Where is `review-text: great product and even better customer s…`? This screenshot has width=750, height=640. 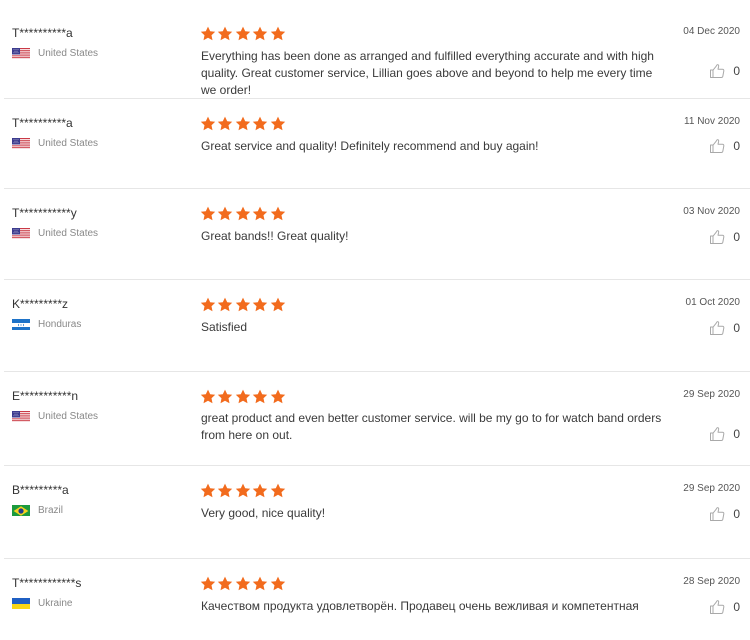
review-text: great product and even better customer s… is located at coordinates (431, 426).